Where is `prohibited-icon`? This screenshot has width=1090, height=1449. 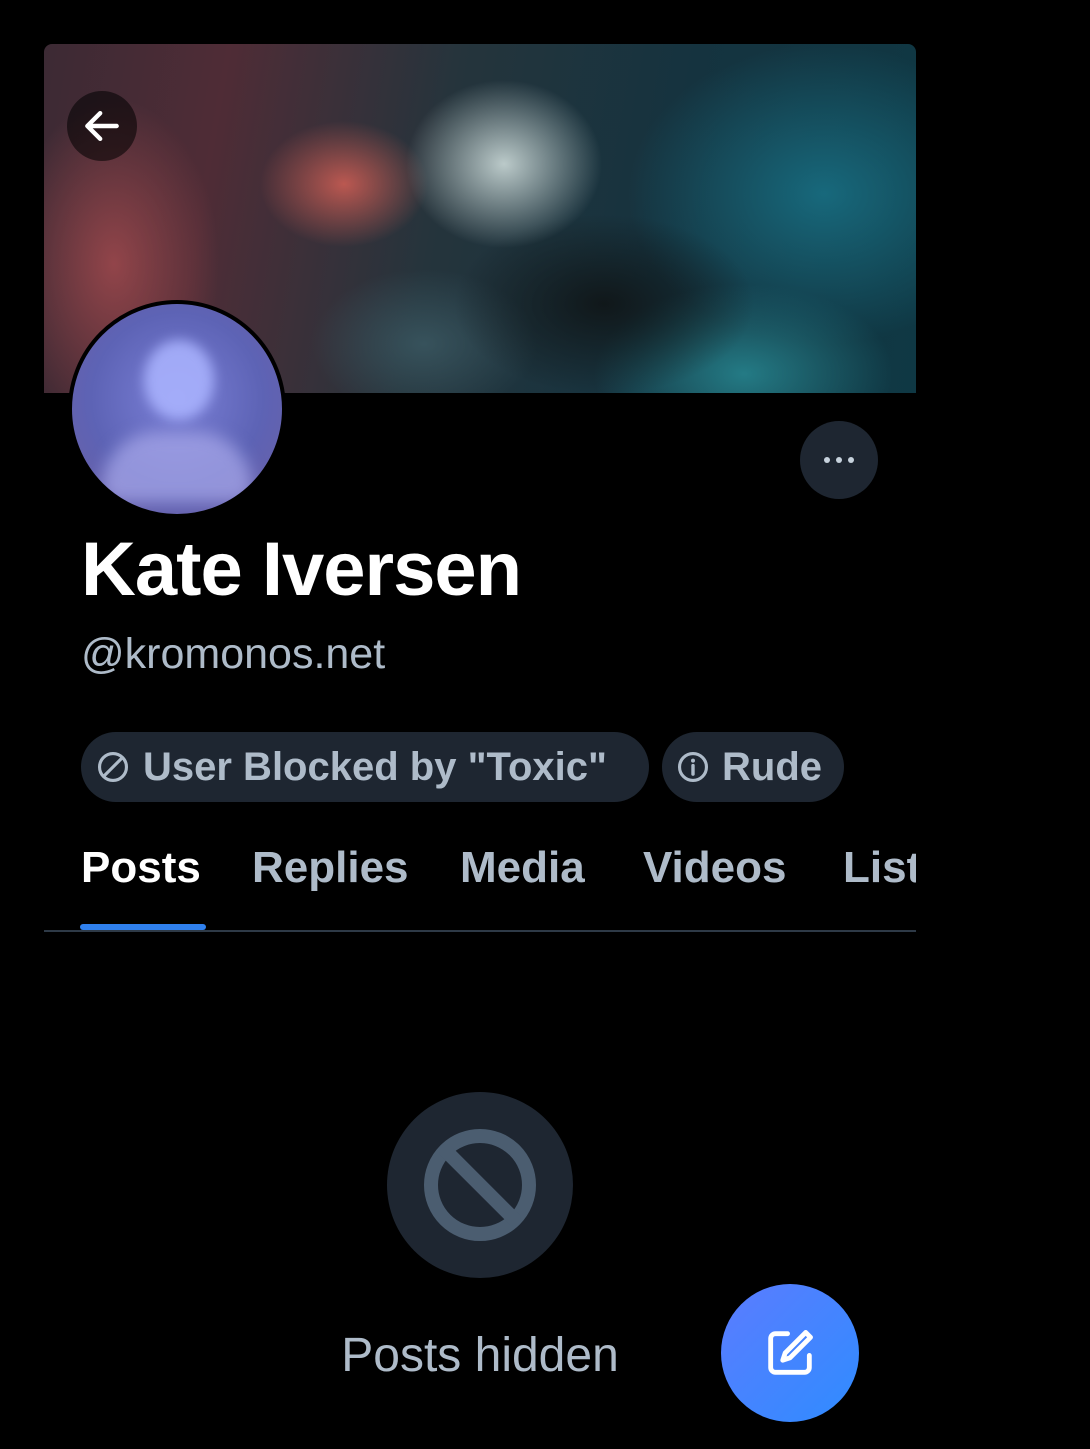 prohibited-icon is located at coordinates (480, 1185).